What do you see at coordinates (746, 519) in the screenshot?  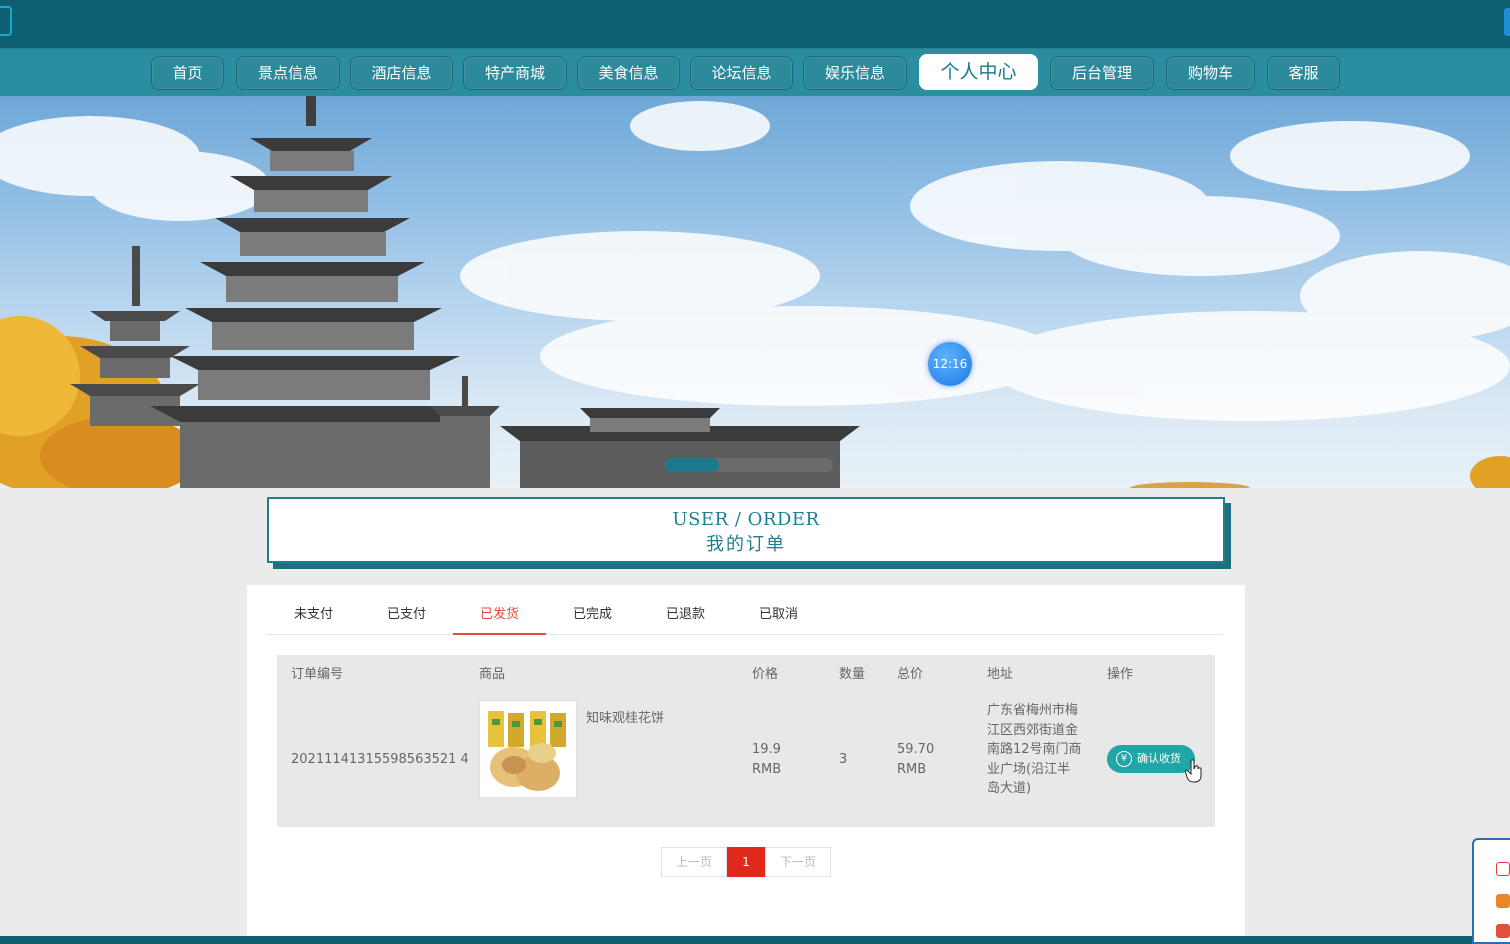 I see `page-title-en: USER / ORDER` at bounding box center [746, 519].